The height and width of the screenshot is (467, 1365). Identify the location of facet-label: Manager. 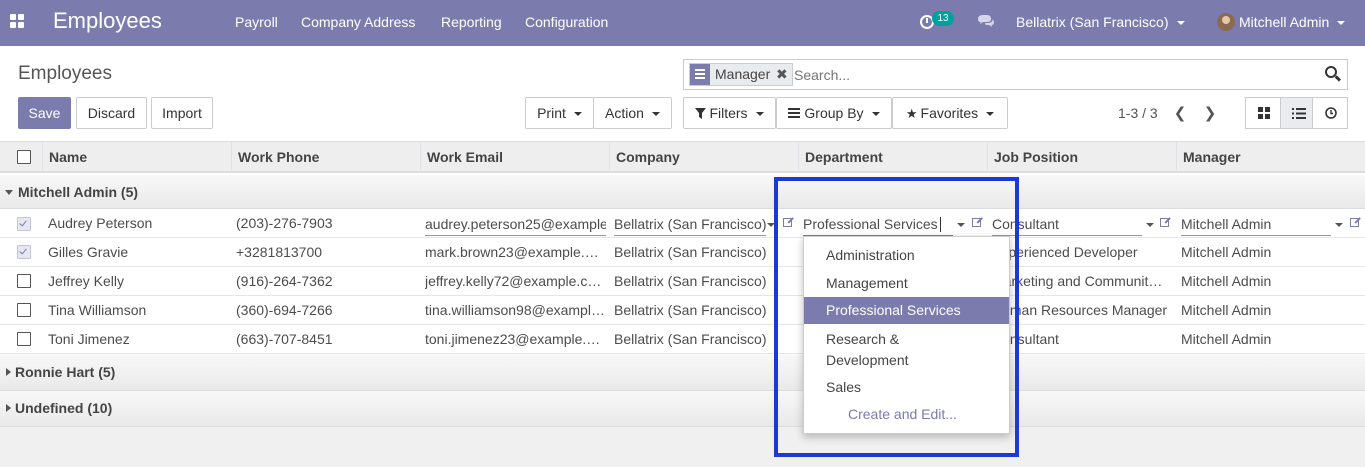
(743, 74).